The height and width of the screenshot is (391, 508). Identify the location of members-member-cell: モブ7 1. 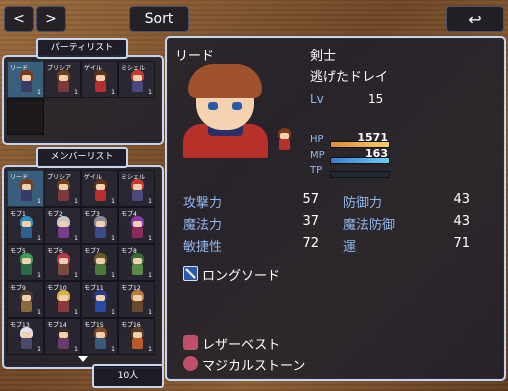
(99, 262).